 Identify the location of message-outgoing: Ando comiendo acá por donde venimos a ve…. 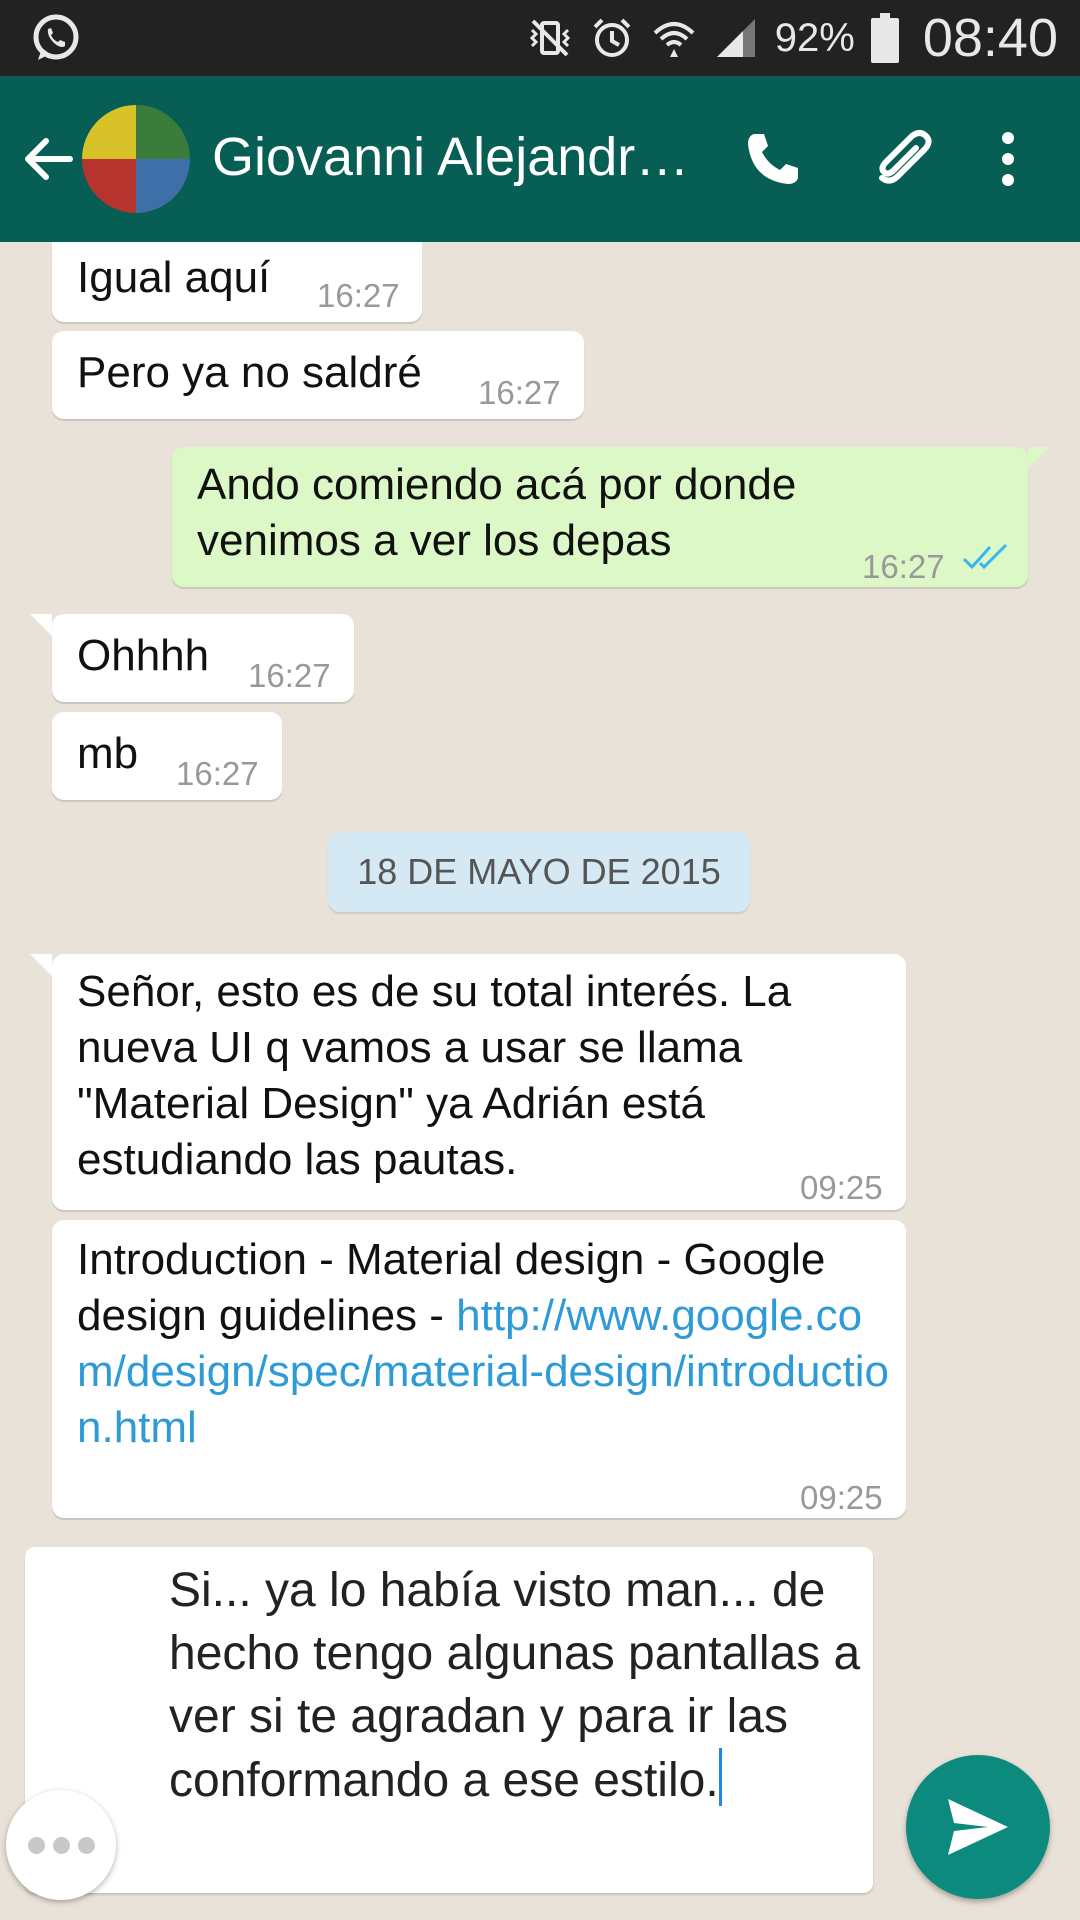
(600, 517).